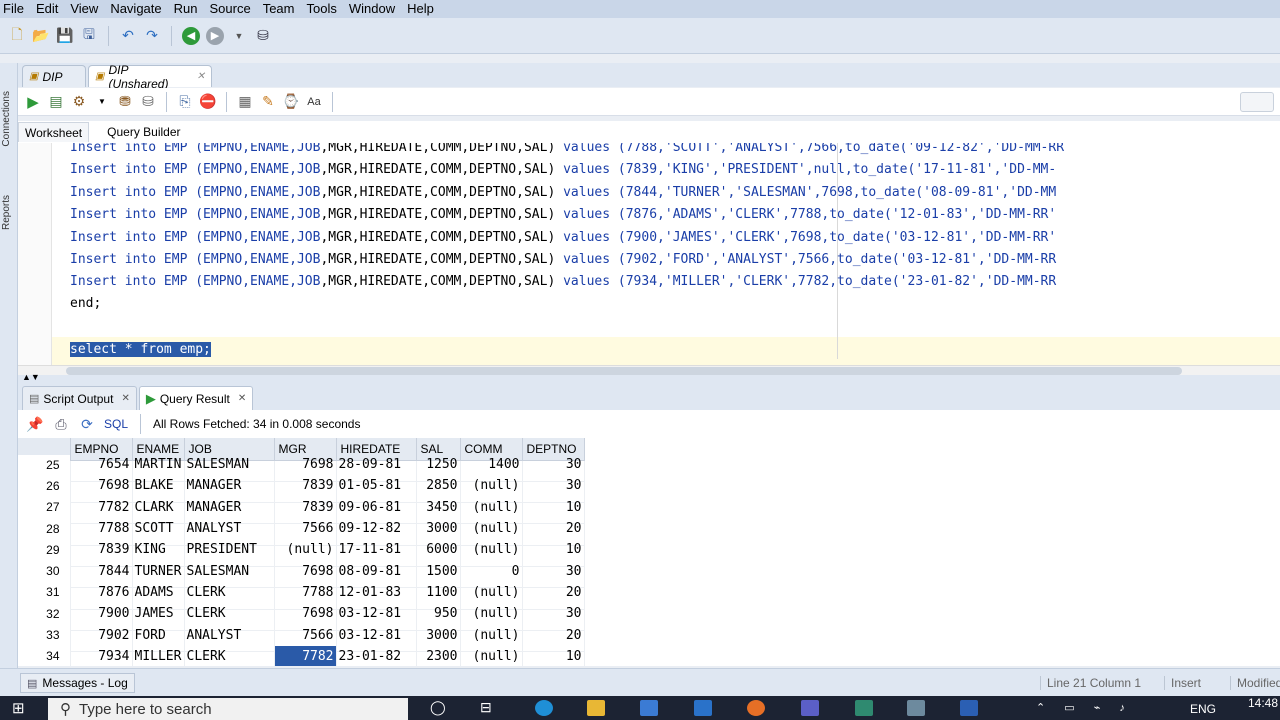  I want to click on print-icon: ⎙, so click(61, 424).